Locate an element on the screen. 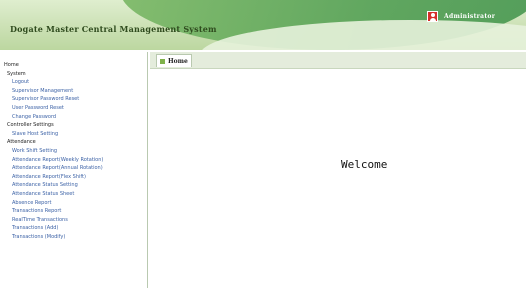 The height and width of the screenshot is (288, 526). sidebar-item-absence-report: Absence Report is located at coordinates (73, 203).